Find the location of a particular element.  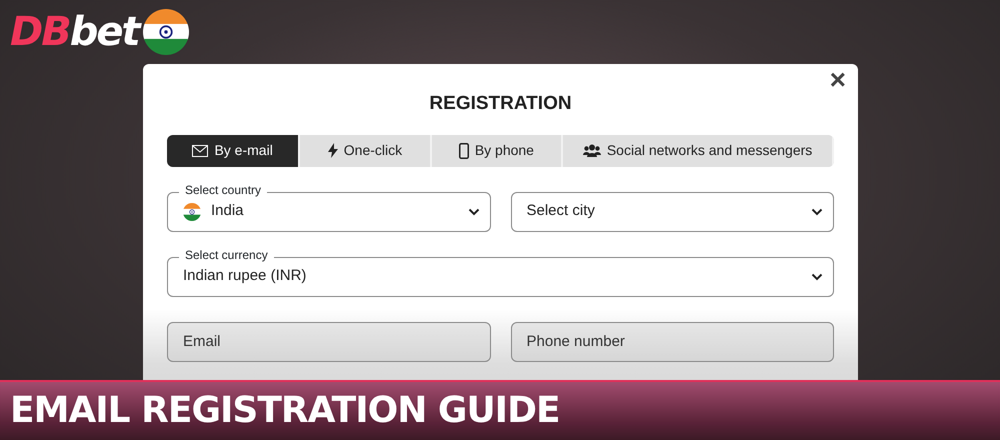

field-label: Select currency is located at coordinates (226, 255).